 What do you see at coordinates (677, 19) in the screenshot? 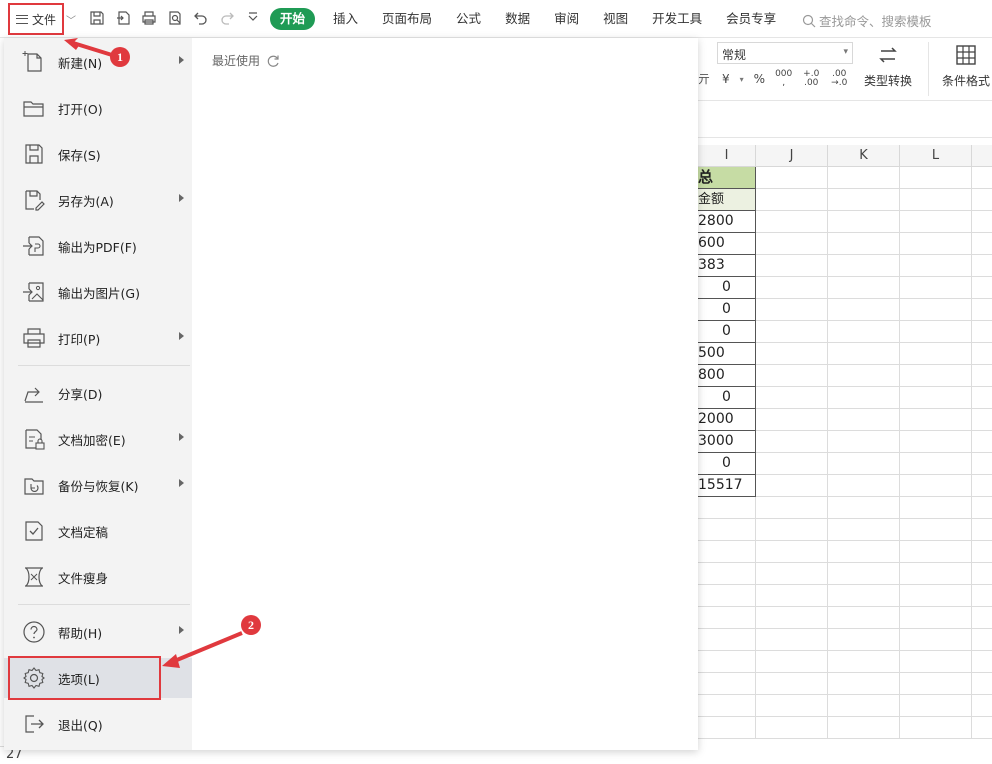
I see `tab-developer: 开发工具` at bounding box center [677, 19].